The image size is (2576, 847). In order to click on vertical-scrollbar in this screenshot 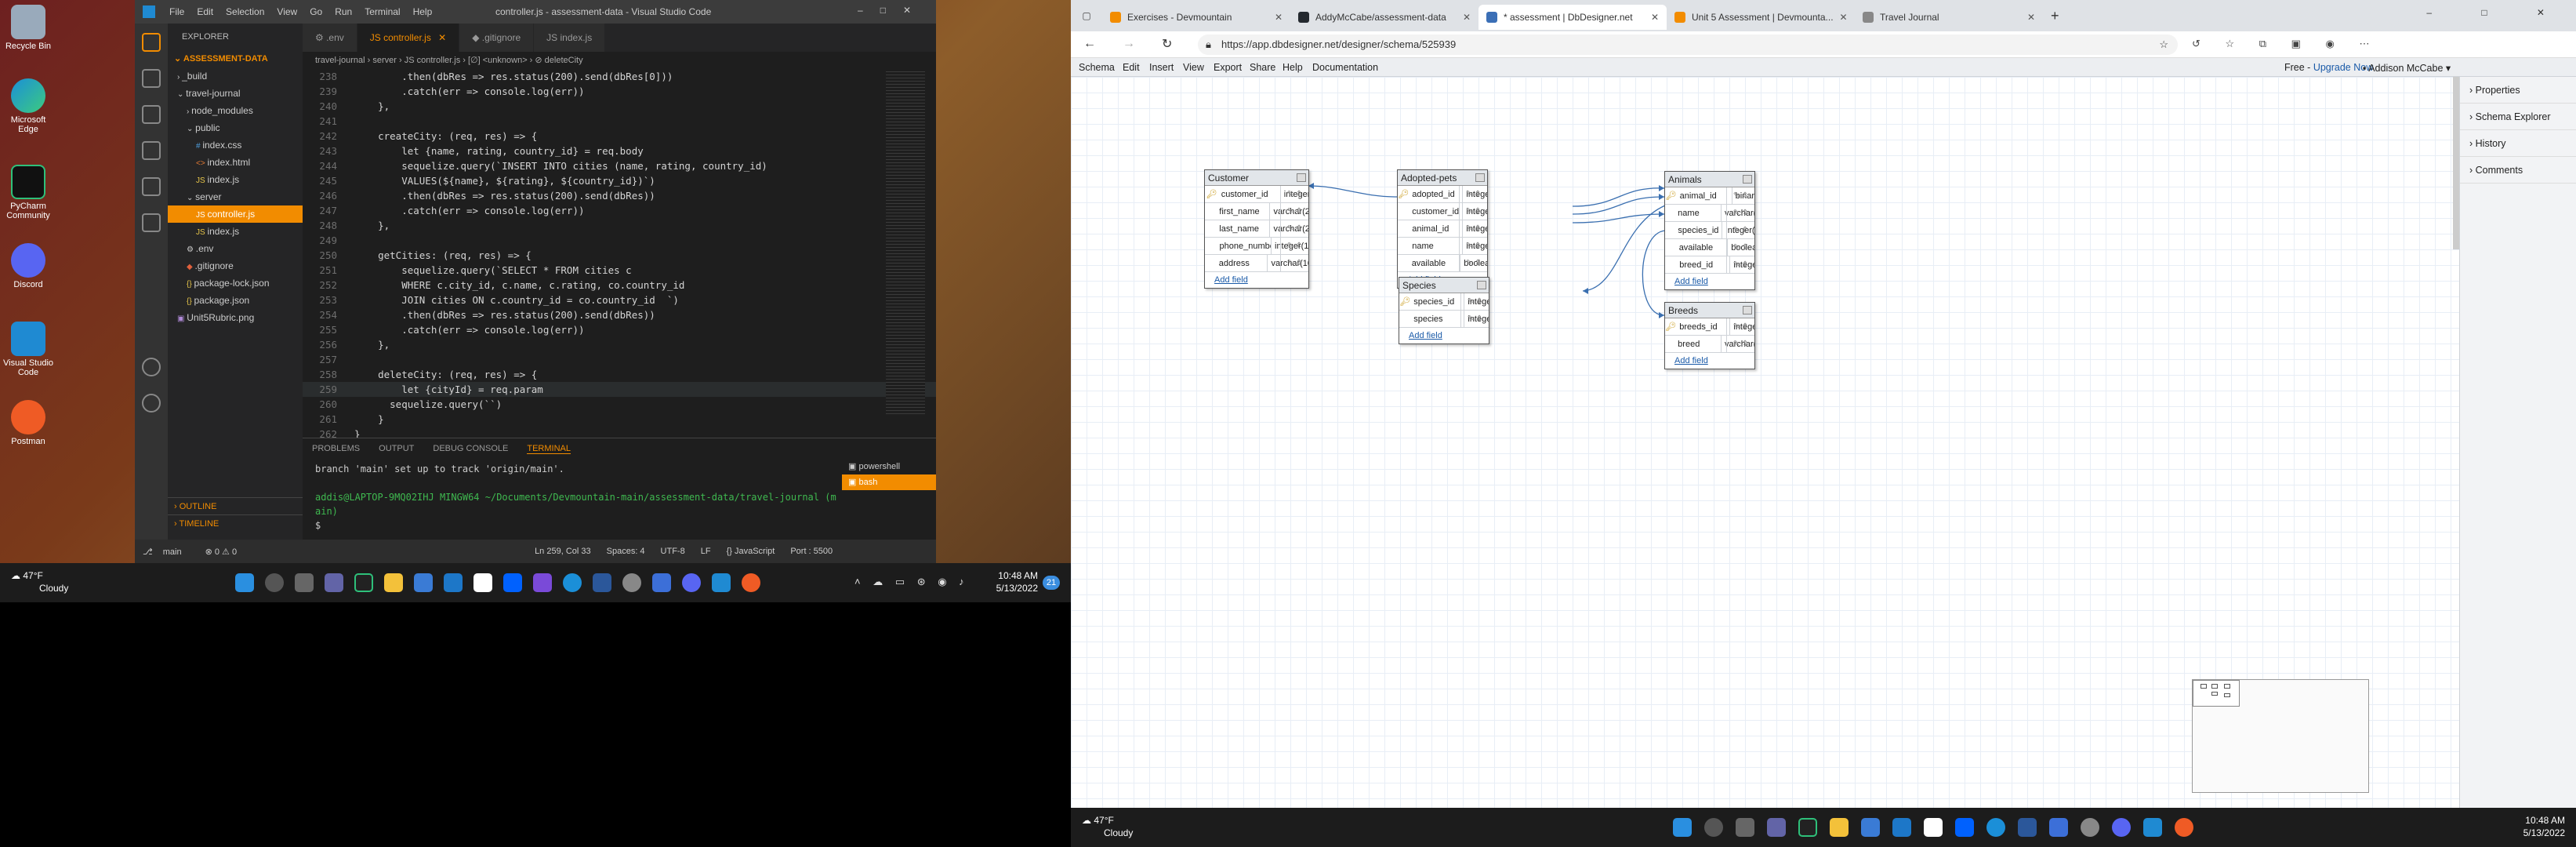, I will do `click(2456, 163)`.